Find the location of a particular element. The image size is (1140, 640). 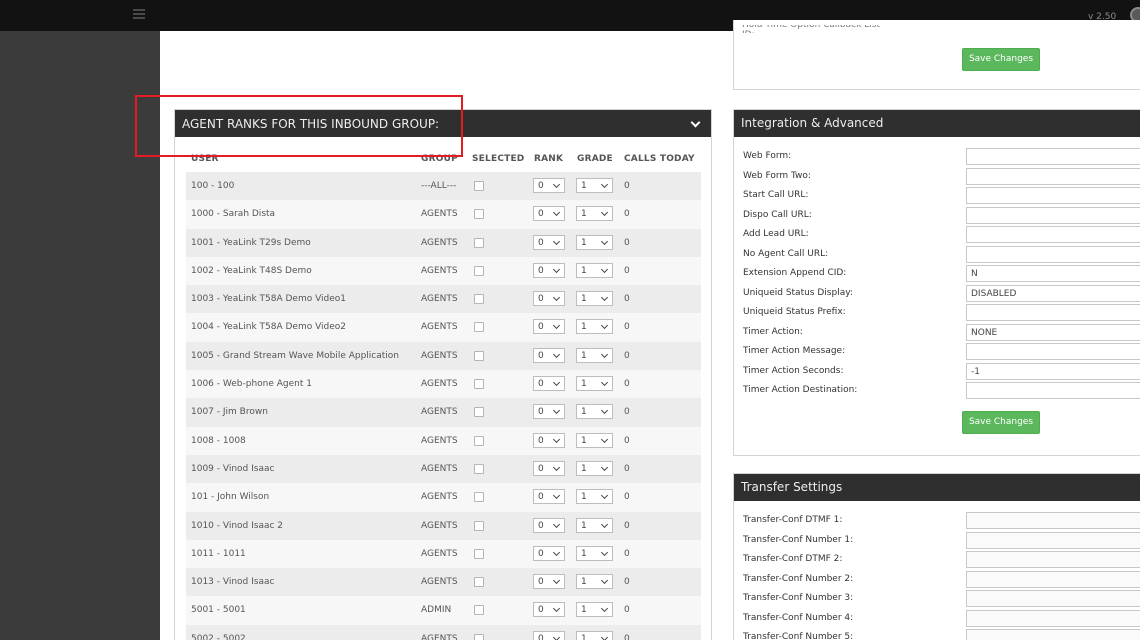

col-selected: SELECTED is located at coordinates (498, 159).